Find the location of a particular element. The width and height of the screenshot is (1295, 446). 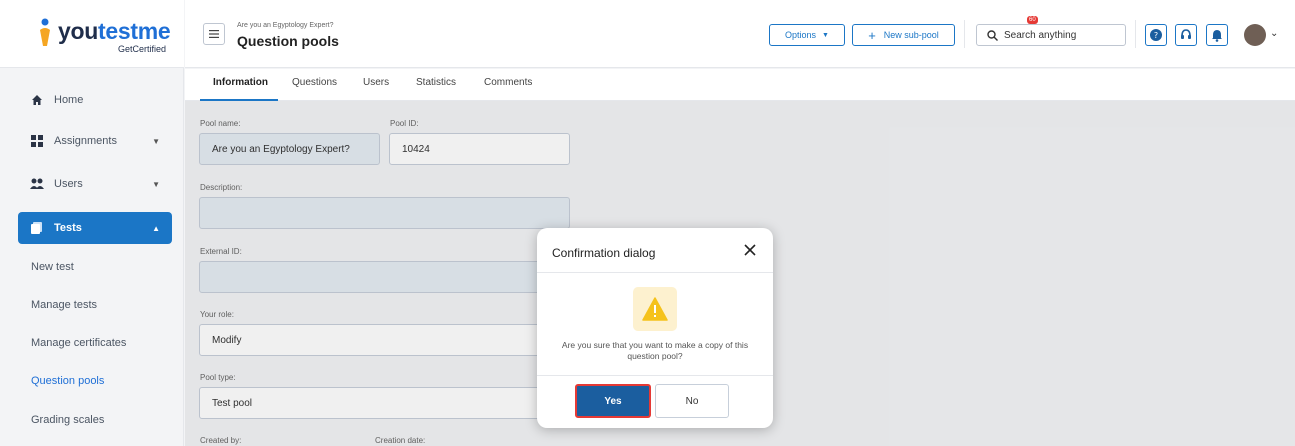

sidebar-subitem-manage-tests: Manage tests is located at coordinates (64, 305).